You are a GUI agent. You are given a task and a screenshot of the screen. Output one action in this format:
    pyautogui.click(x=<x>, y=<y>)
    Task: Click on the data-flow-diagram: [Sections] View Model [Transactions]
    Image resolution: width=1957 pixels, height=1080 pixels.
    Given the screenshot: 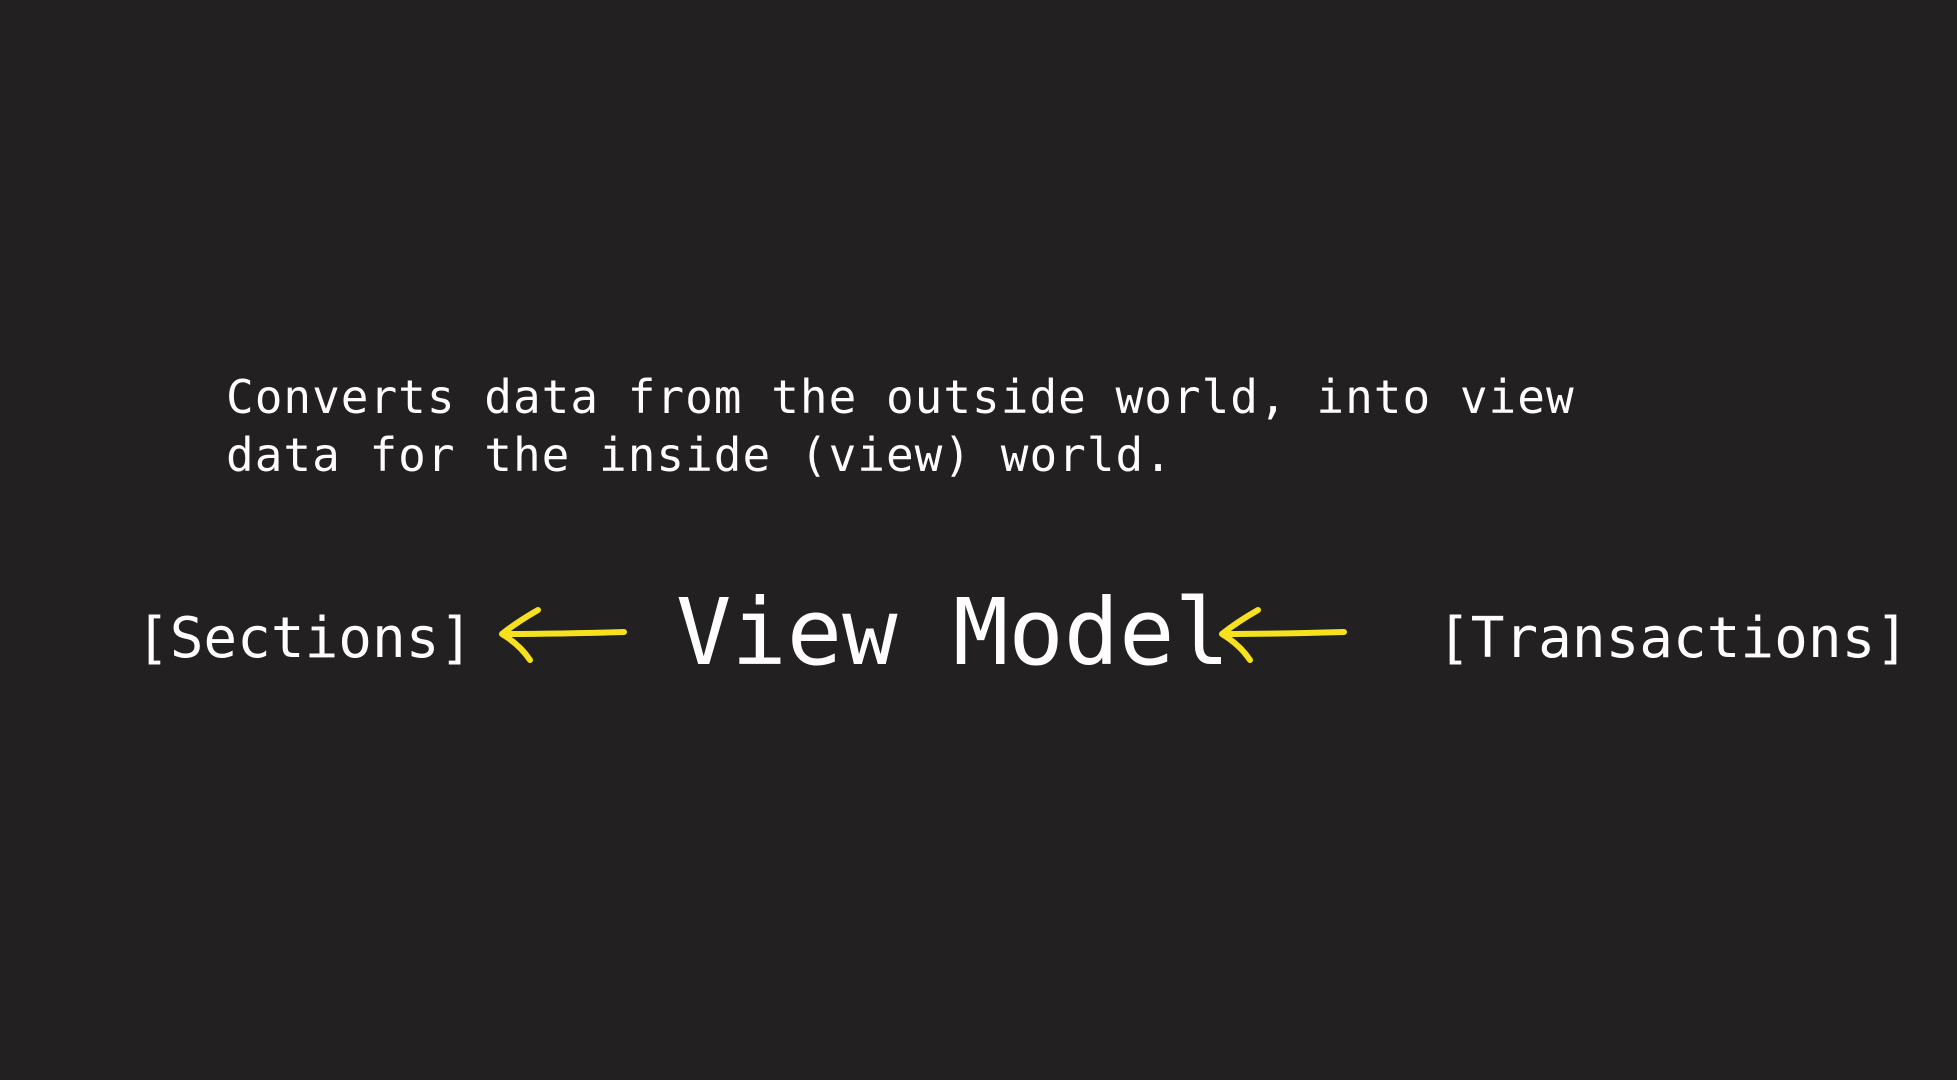 What is the action you would take?
    pyautogui.click(x=978, y=635)
    